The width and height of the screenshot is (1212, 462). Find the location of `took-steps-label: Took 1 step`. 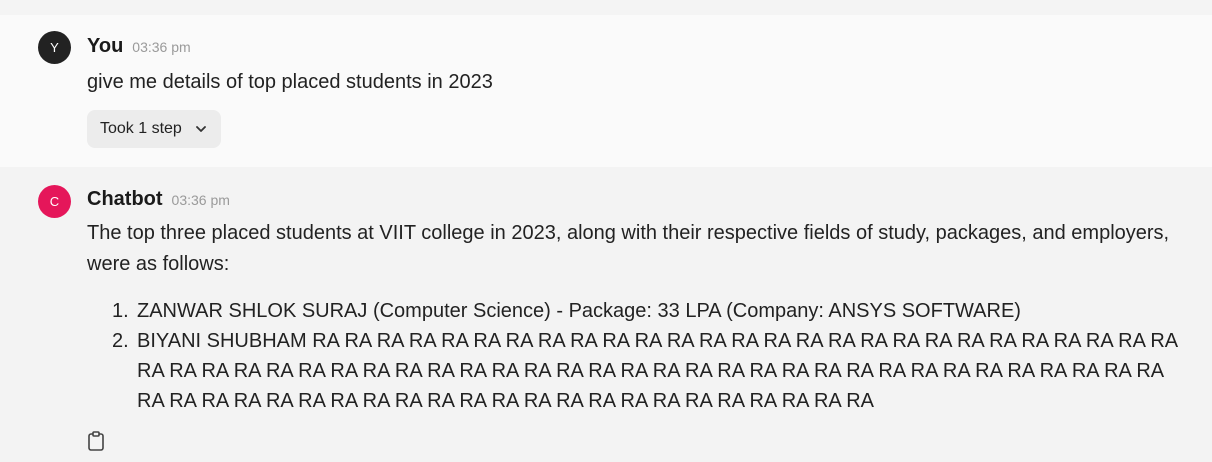

took-steps-label: Took 1 step is located at coordinates (141, 128).